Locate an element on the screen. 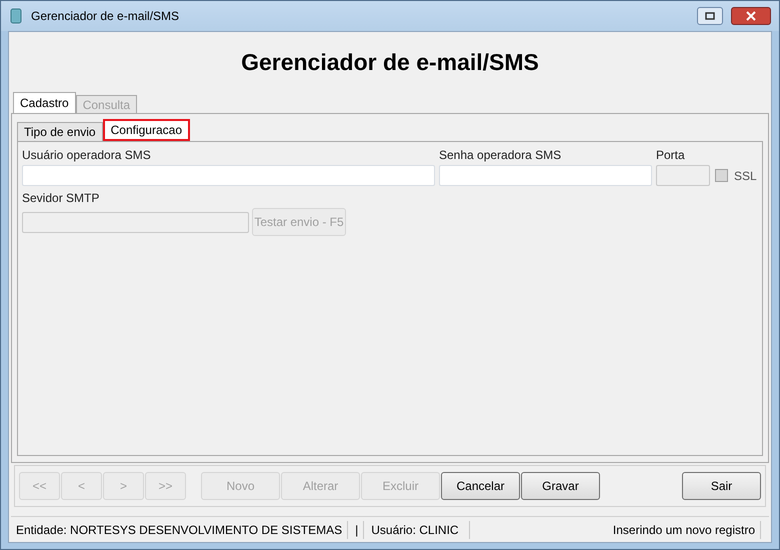  field-label: Porta is located at coordinates (671, 155).